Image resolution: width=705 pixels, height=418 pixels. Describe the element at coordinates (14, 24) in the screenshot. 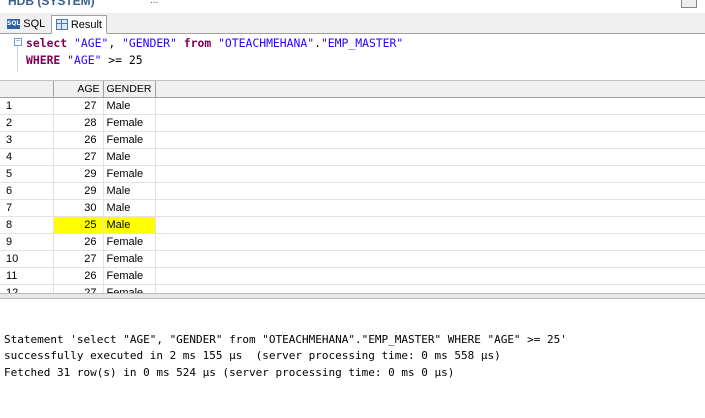

I see `sql-icon: SQL` at that location.